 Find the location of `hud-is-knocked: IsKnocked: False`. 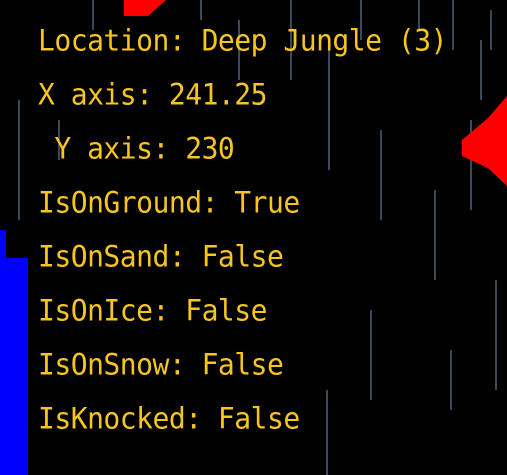

hud-is-knocked: IsKnocked: False is located at coordinates (169, 418).